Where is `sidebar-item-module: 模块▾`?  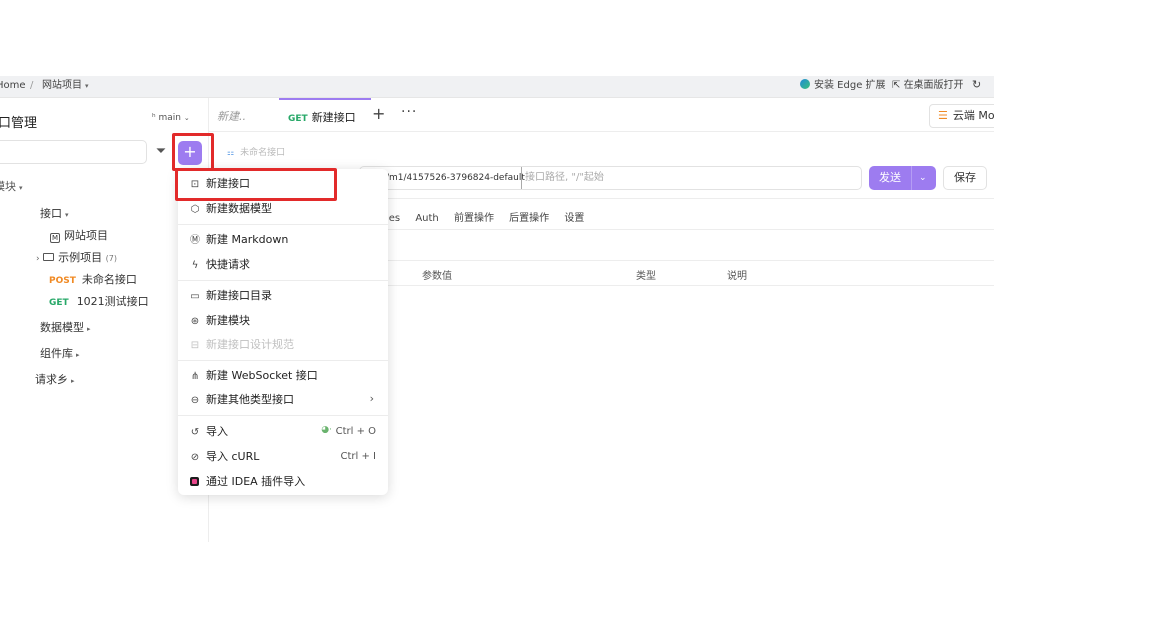 sidebar-item-module: 模块▾ is located at coordinates (11, 186).